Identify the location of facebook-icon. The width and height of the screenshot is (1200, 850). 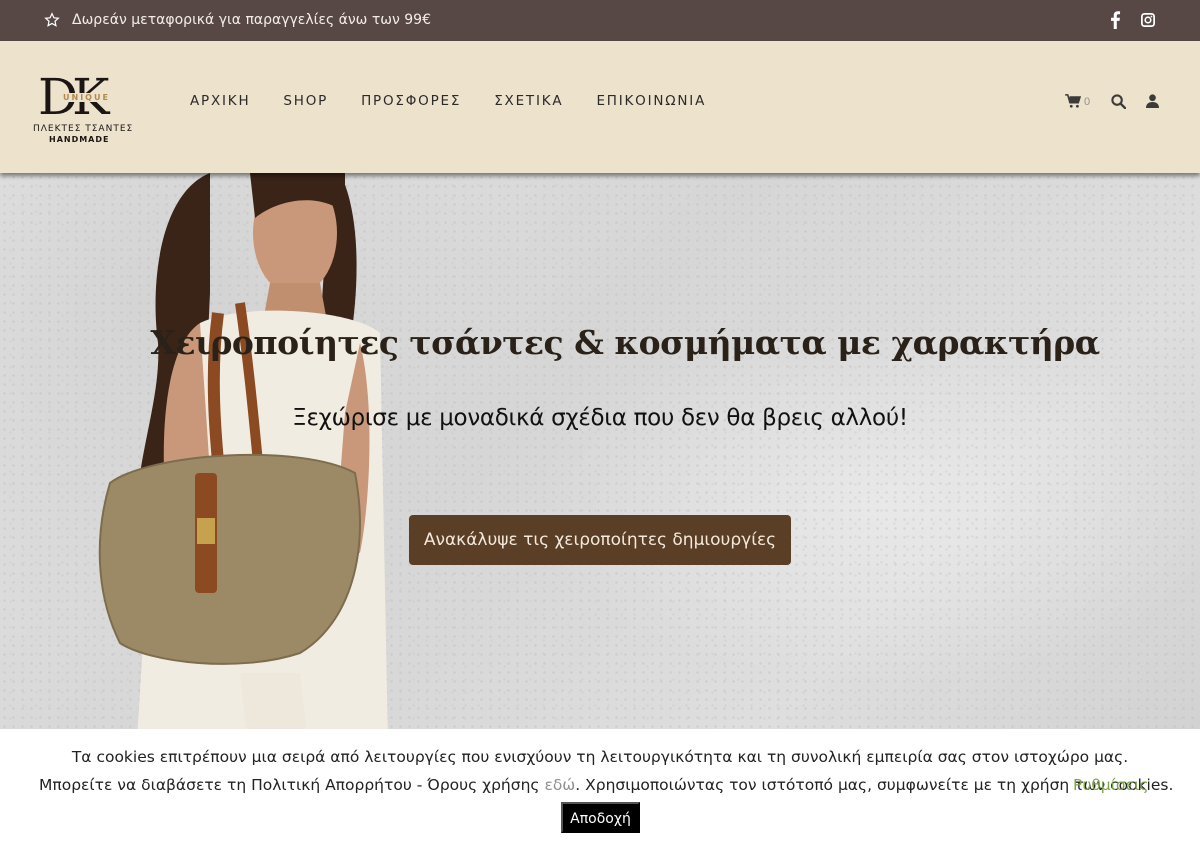
(1115, 20).